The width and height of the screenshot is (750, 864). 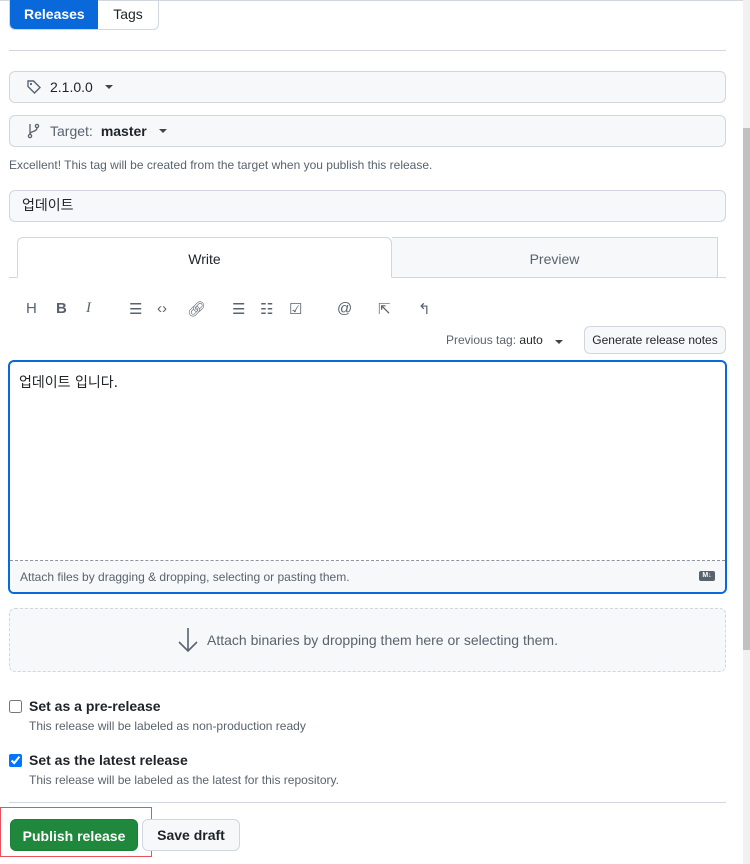 I want to click on previous-tag-select: Previous tag: auto, so click(x=504, y=340).